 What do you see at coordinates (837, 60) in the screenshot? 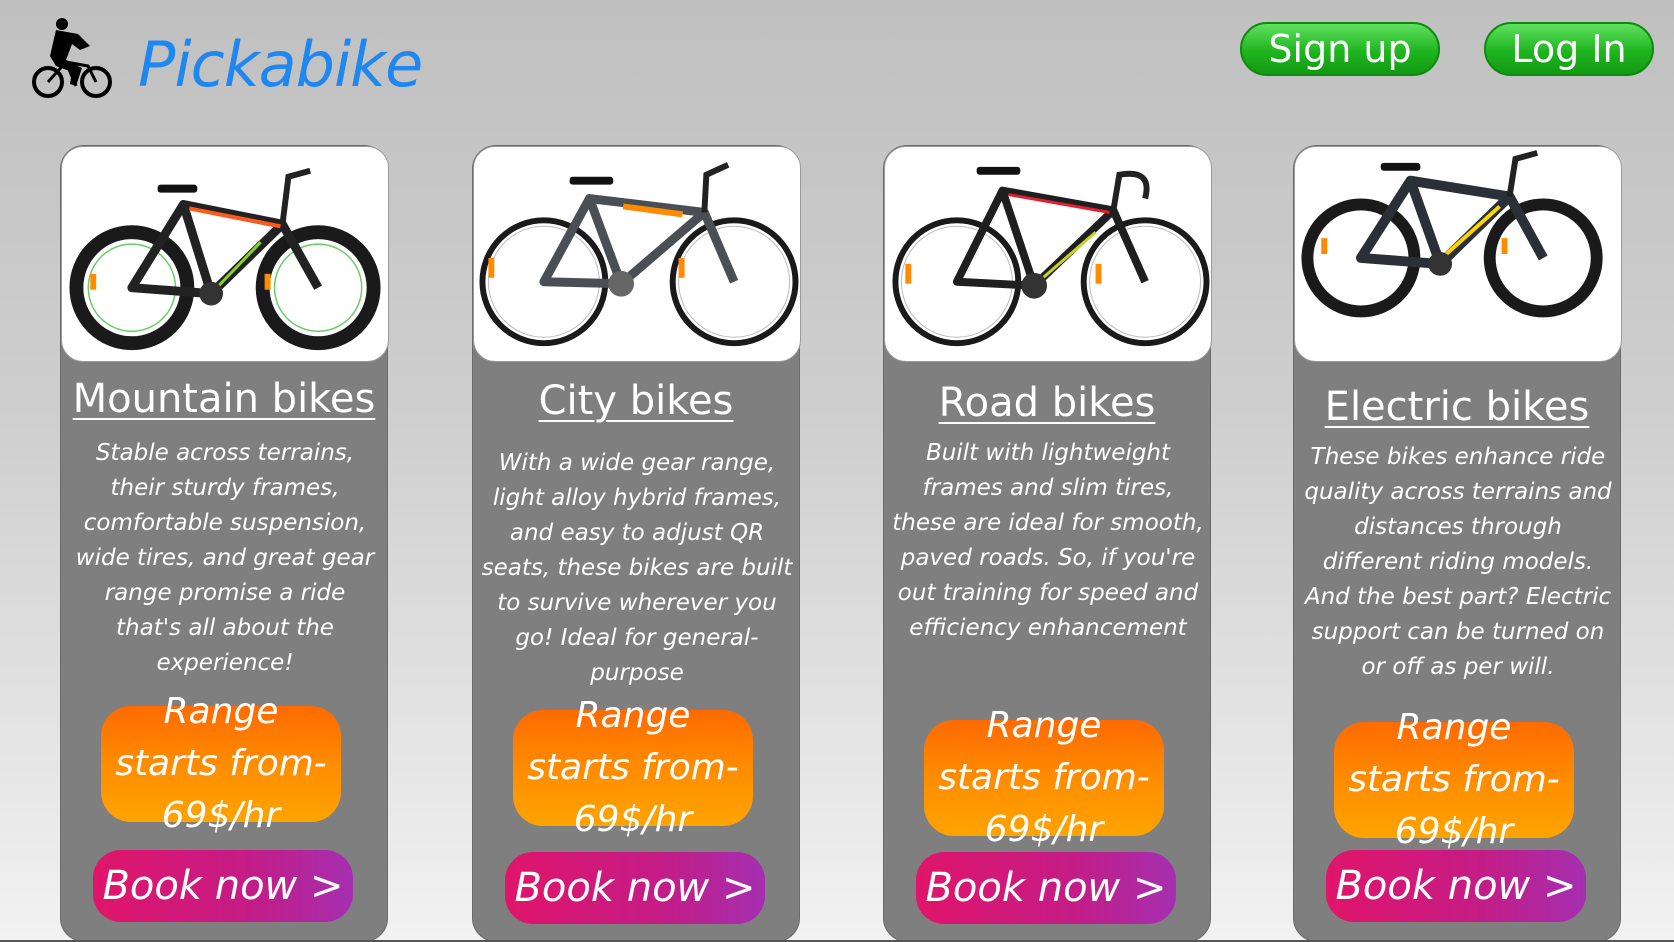
I see `header: Pickabike Sign up Log In` at bounding box center [837, 60].